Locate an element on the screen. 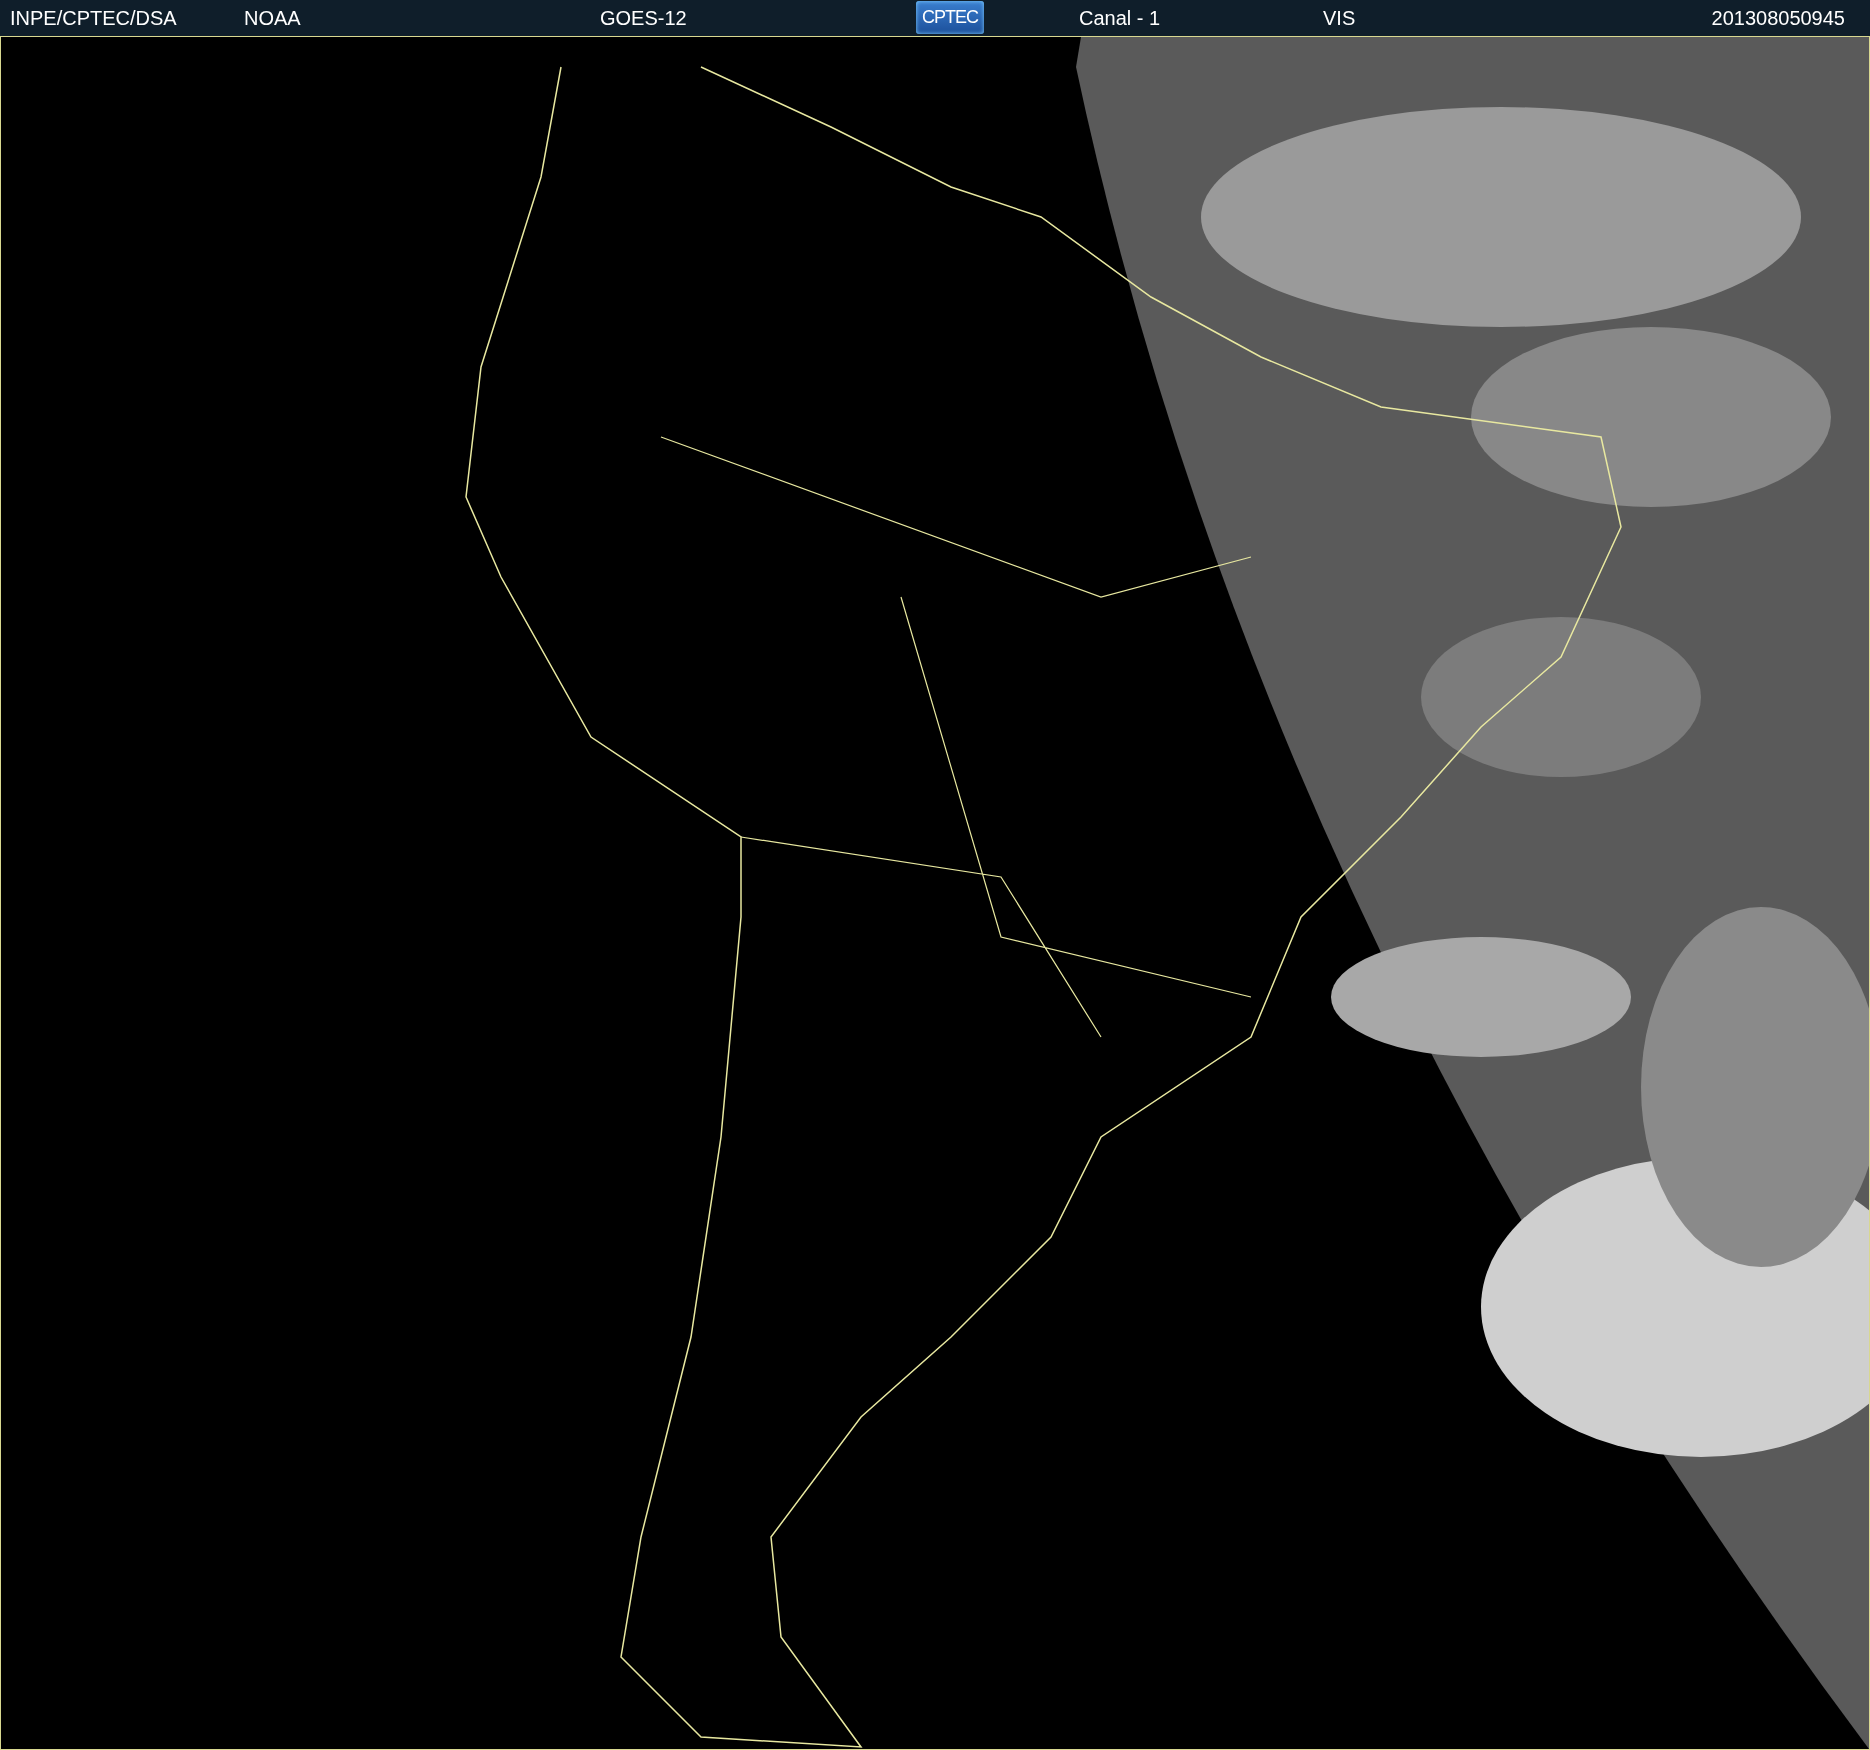 Image resolution: width=1870 pixels, height=1750 pixels. logo: CPTEC is located at coordinates (950, 17).